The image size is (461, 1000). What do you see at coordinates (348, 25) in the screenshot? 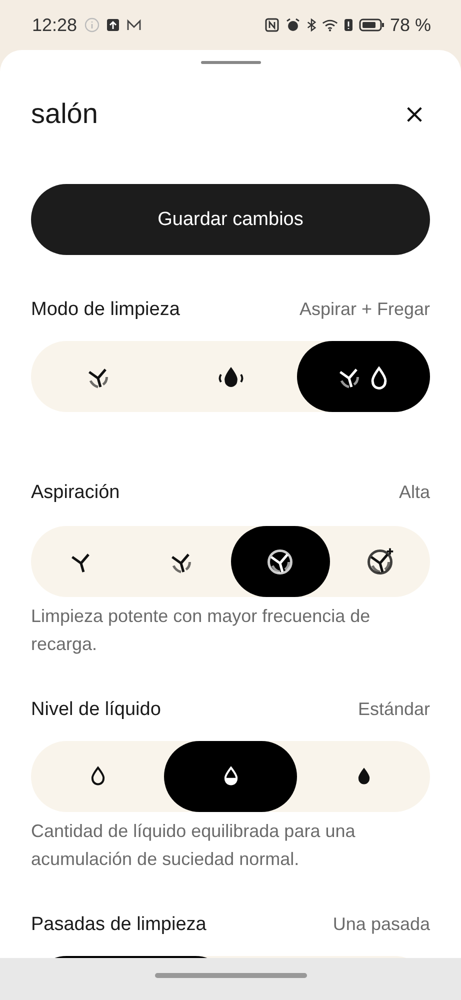
I see `alert-icon` at bounding box center [348, 25].